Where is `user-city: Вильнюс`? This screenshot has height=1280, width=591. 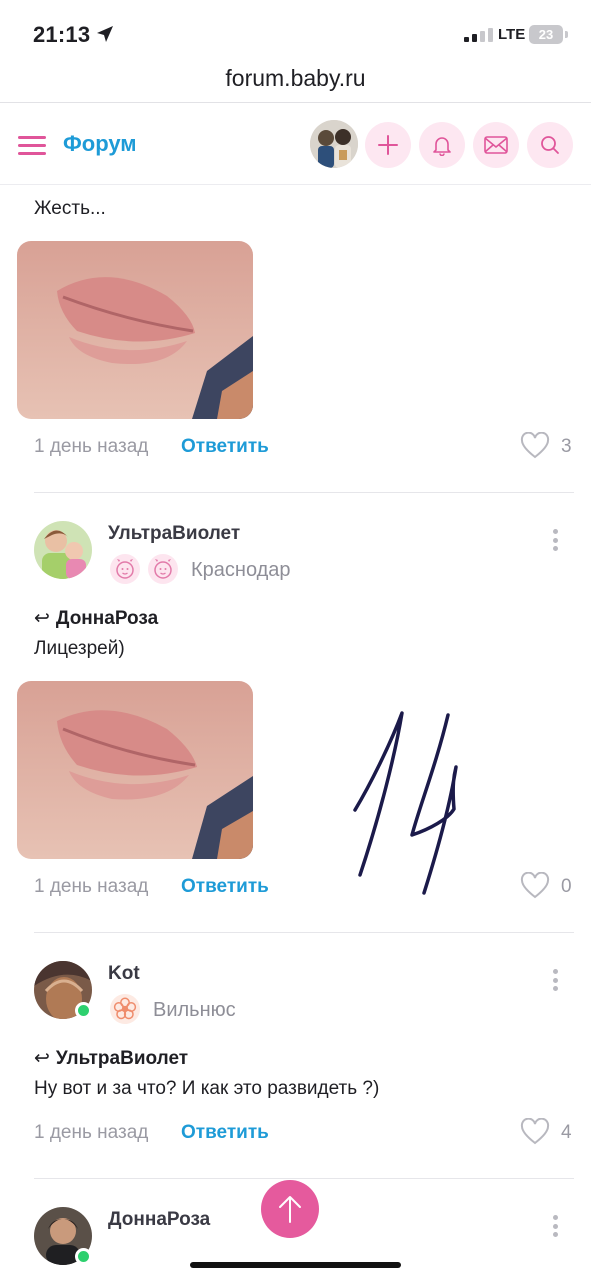 user-city: Вильнюс is located at coordinates (194, 1010).